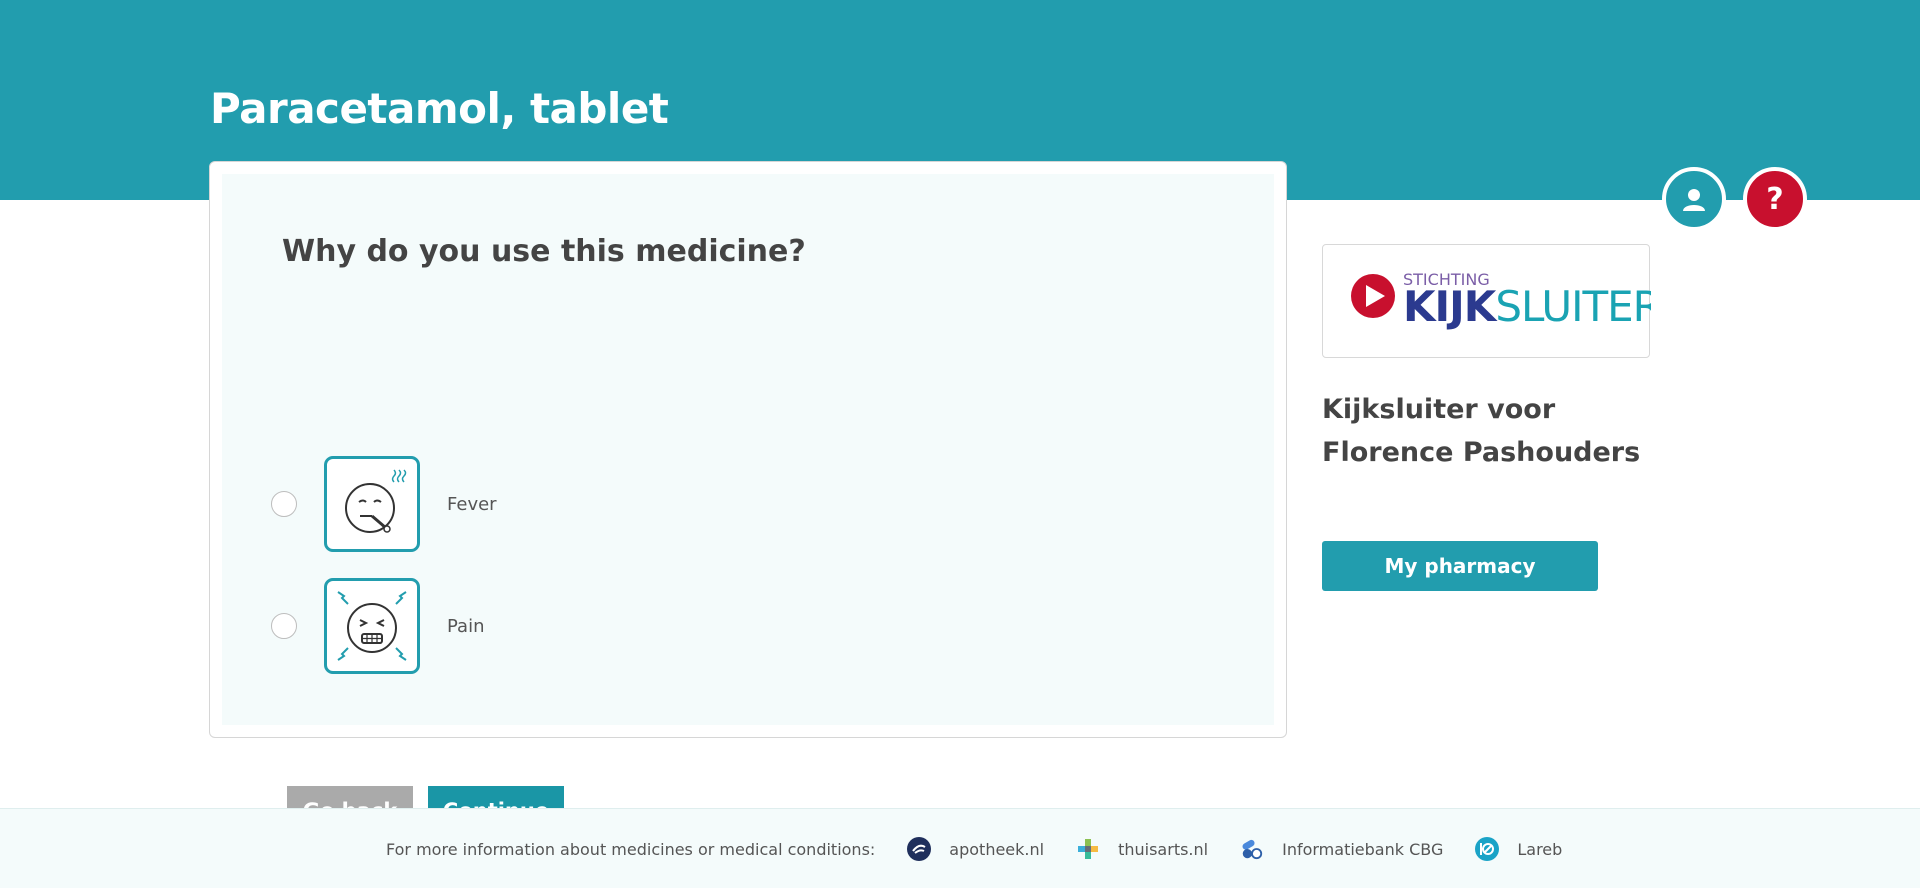 Image resolution: width=1920 pixels, height=888 pixels. I want to click on question-heading: Why do you use this medicine?, so click(544, 251).